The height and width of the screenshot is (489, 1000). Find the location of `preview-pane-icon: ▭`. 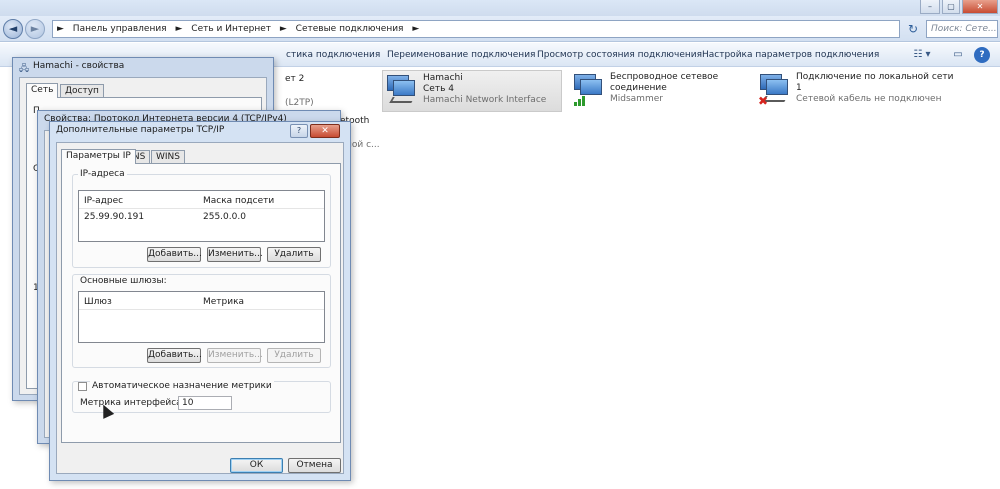

preview-pane-icon: ▭ is located at coordinates (958, 55).